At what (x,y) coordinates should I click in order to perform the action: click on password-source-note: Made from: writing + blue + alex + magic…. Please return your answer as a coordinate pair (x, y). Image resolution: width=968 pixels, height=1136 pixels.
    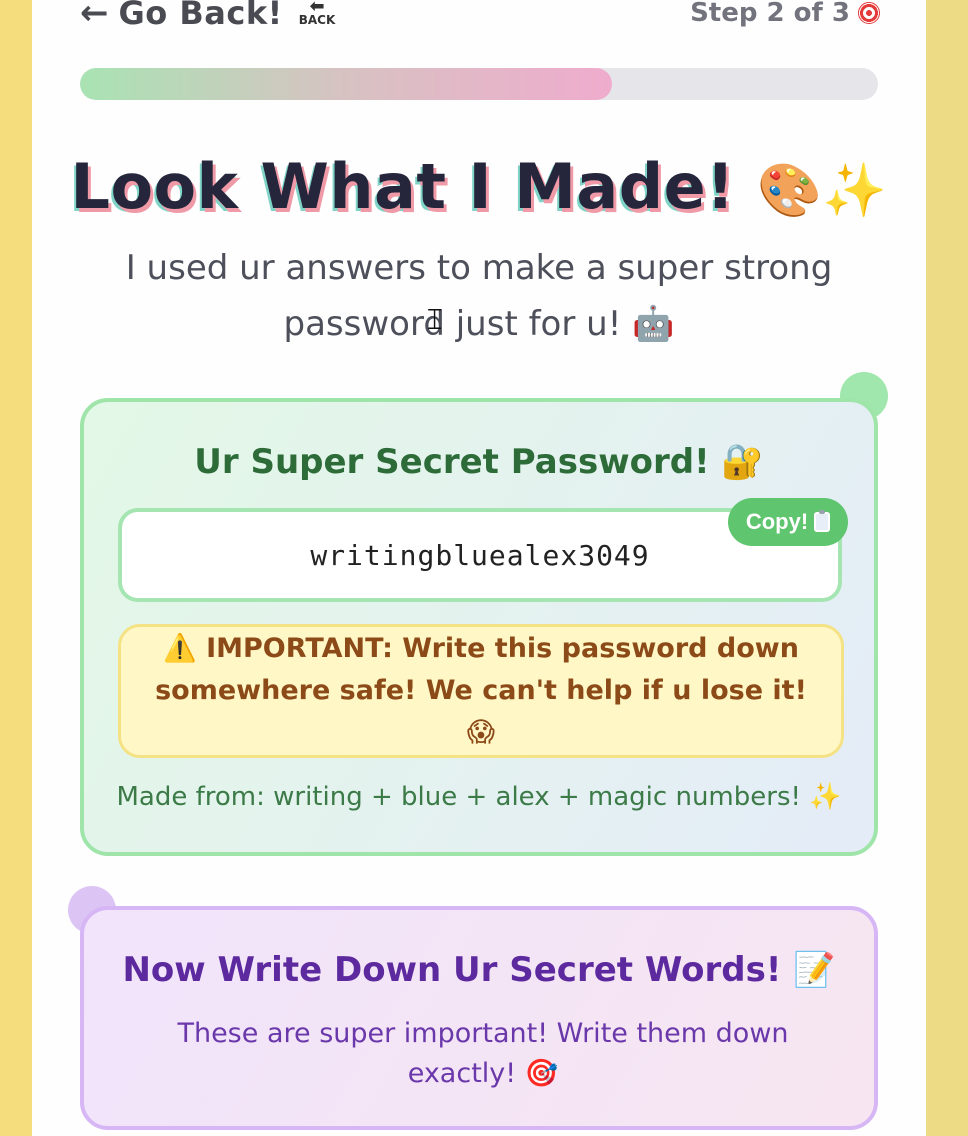
    Looking at the image, I should click on (479, 797).